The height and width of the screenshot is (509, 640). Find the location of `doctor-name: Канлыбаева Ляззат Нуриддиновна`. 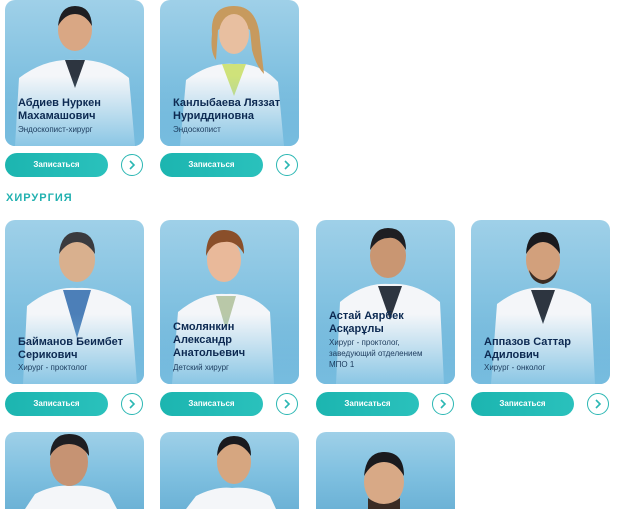

doctor-name: Канлыбаева Ляззат Нуриддиновна is located at coordinates (233, 110).